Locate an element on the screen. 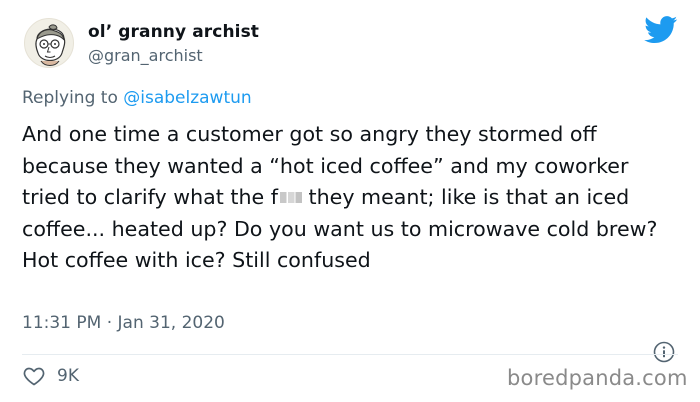 This screenshot has width=700, height=402. replying-to-line: Replying to @isabelzawtun is located at coordinates (137, 98).